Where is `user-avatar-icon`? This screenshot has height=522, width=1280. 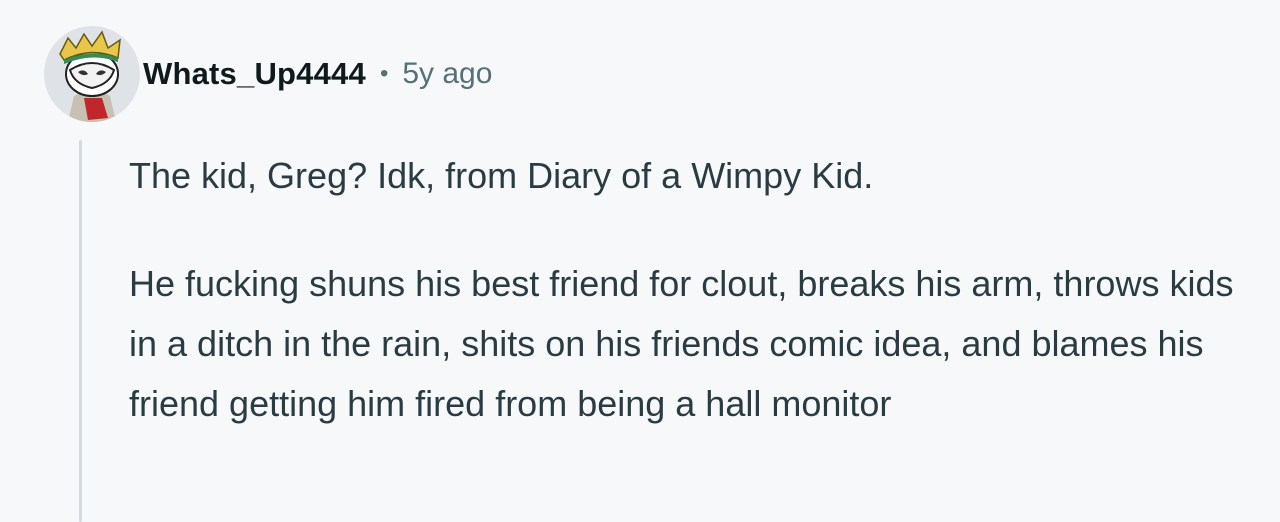
user-avatar-icon is located at coordinates (92, 74).